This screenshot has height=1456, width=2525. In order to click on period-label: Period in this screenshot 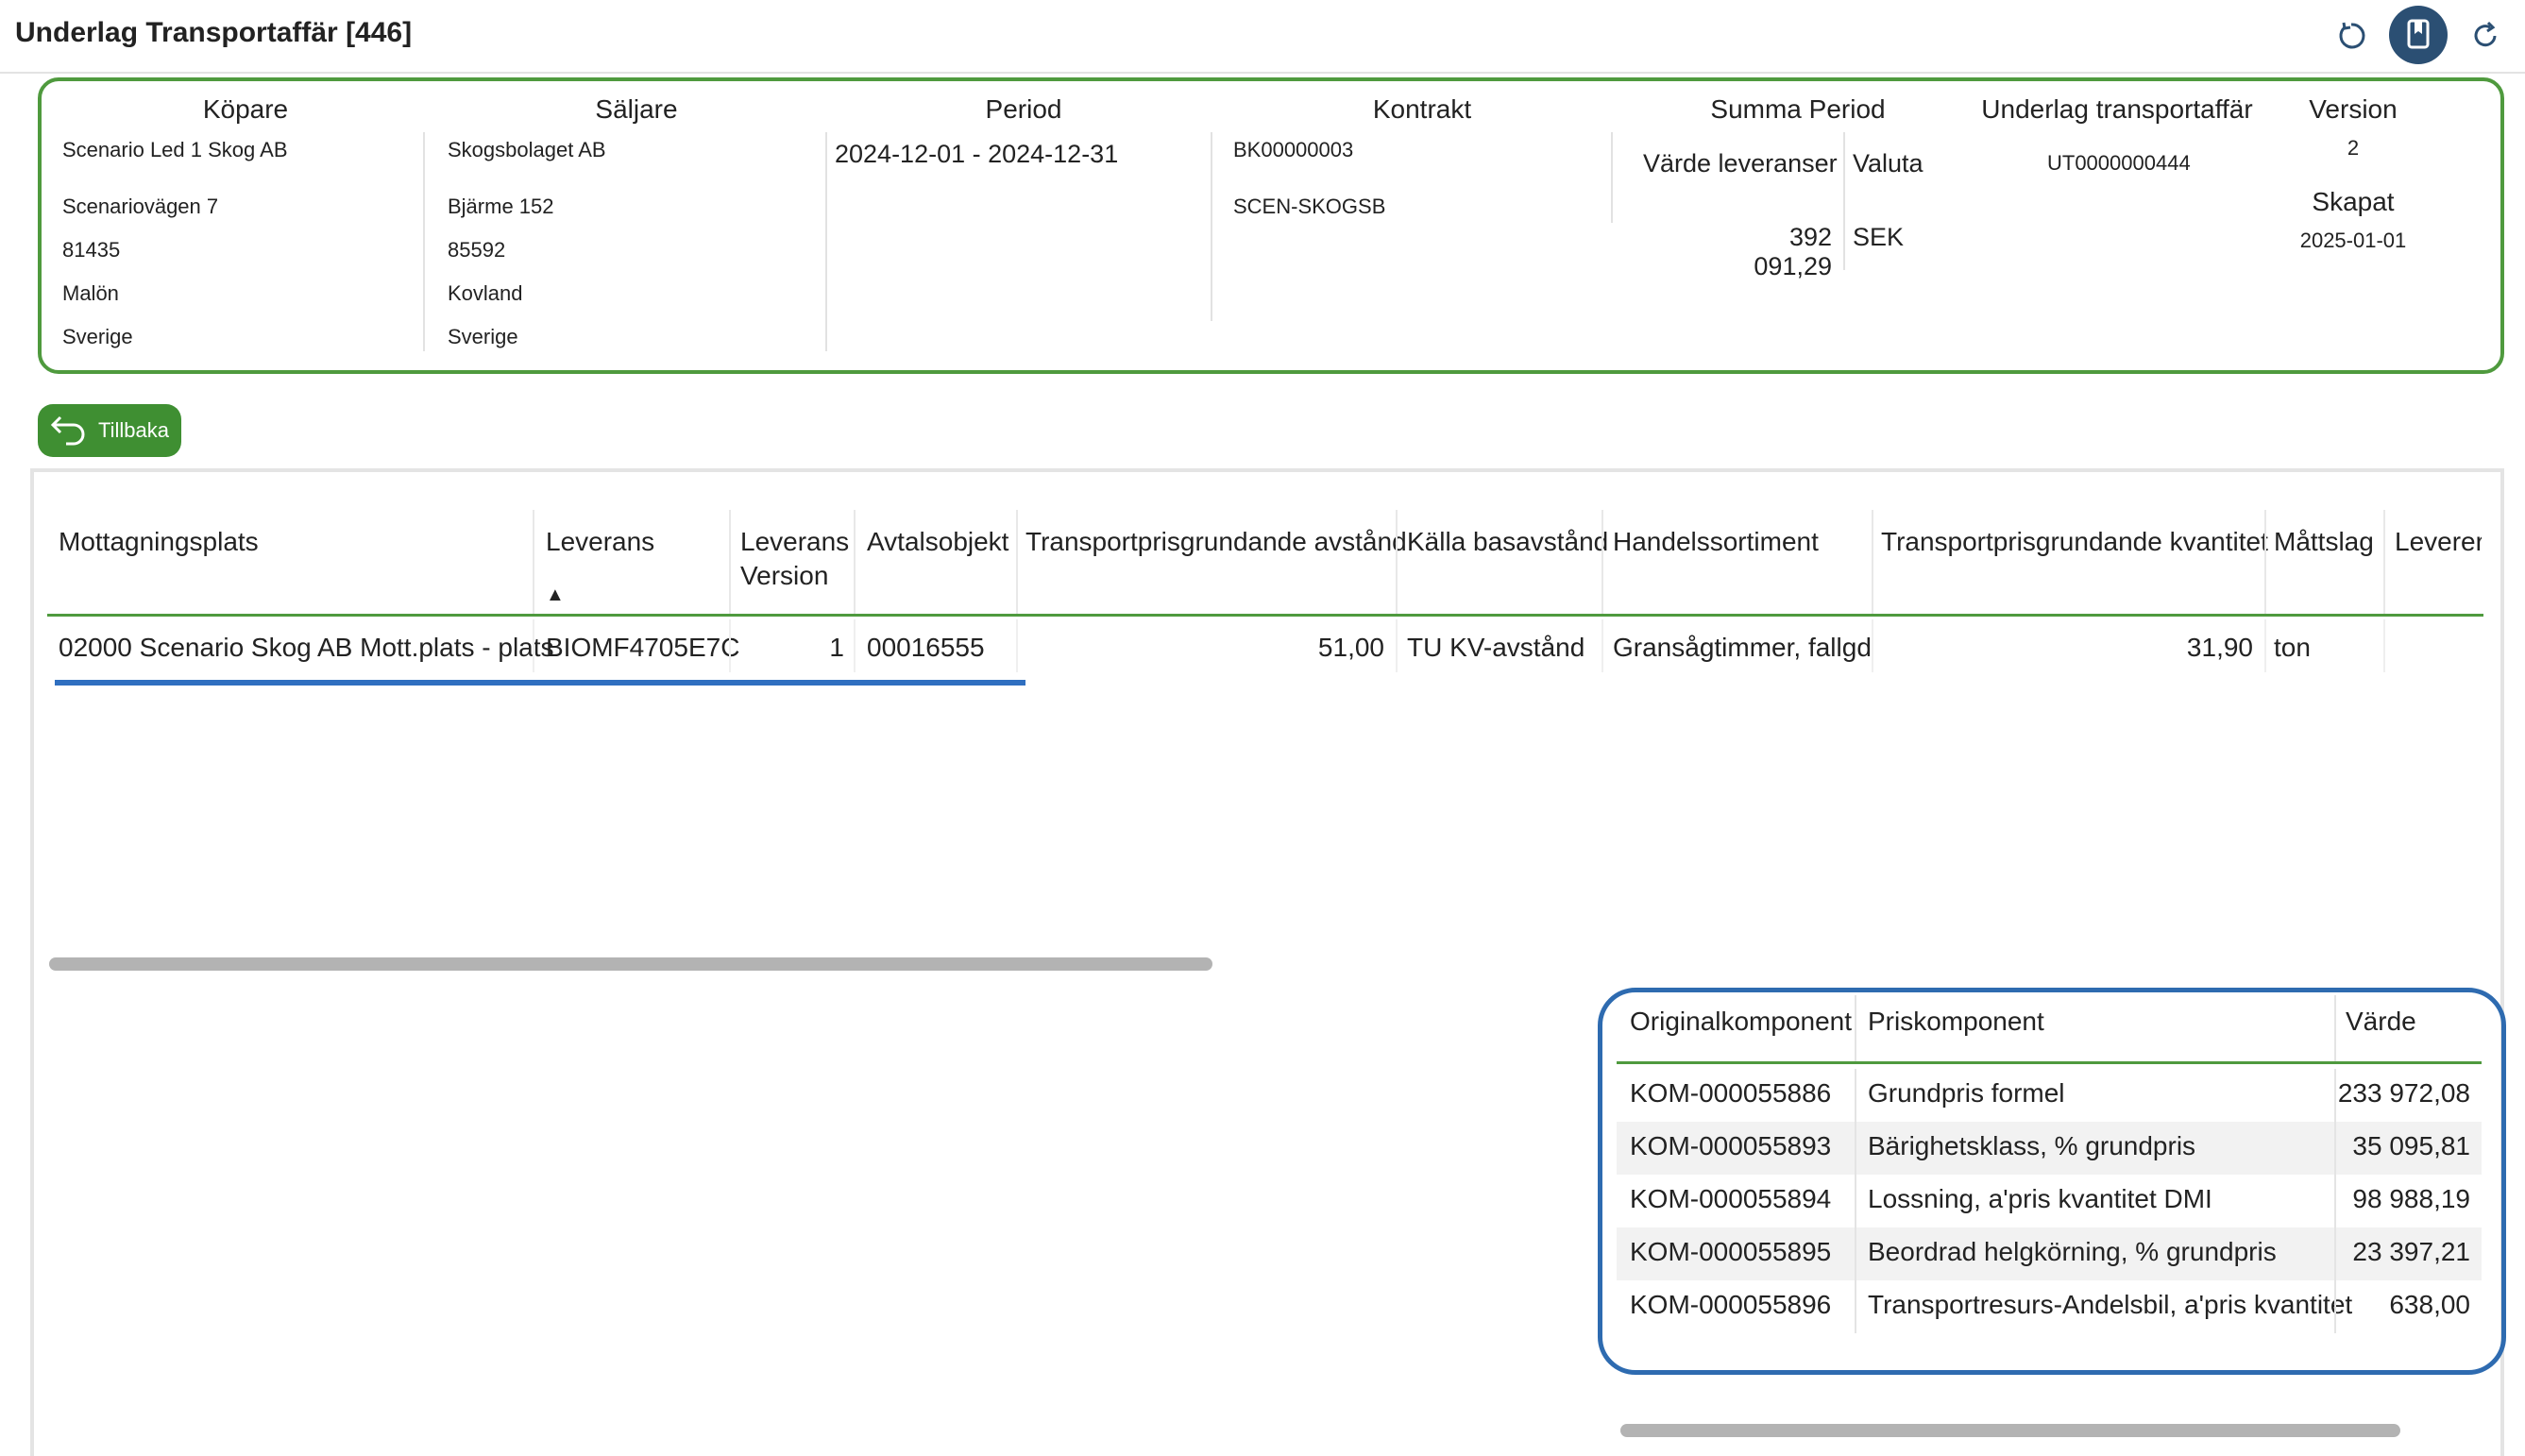, I will do `click(1023, 109)`.